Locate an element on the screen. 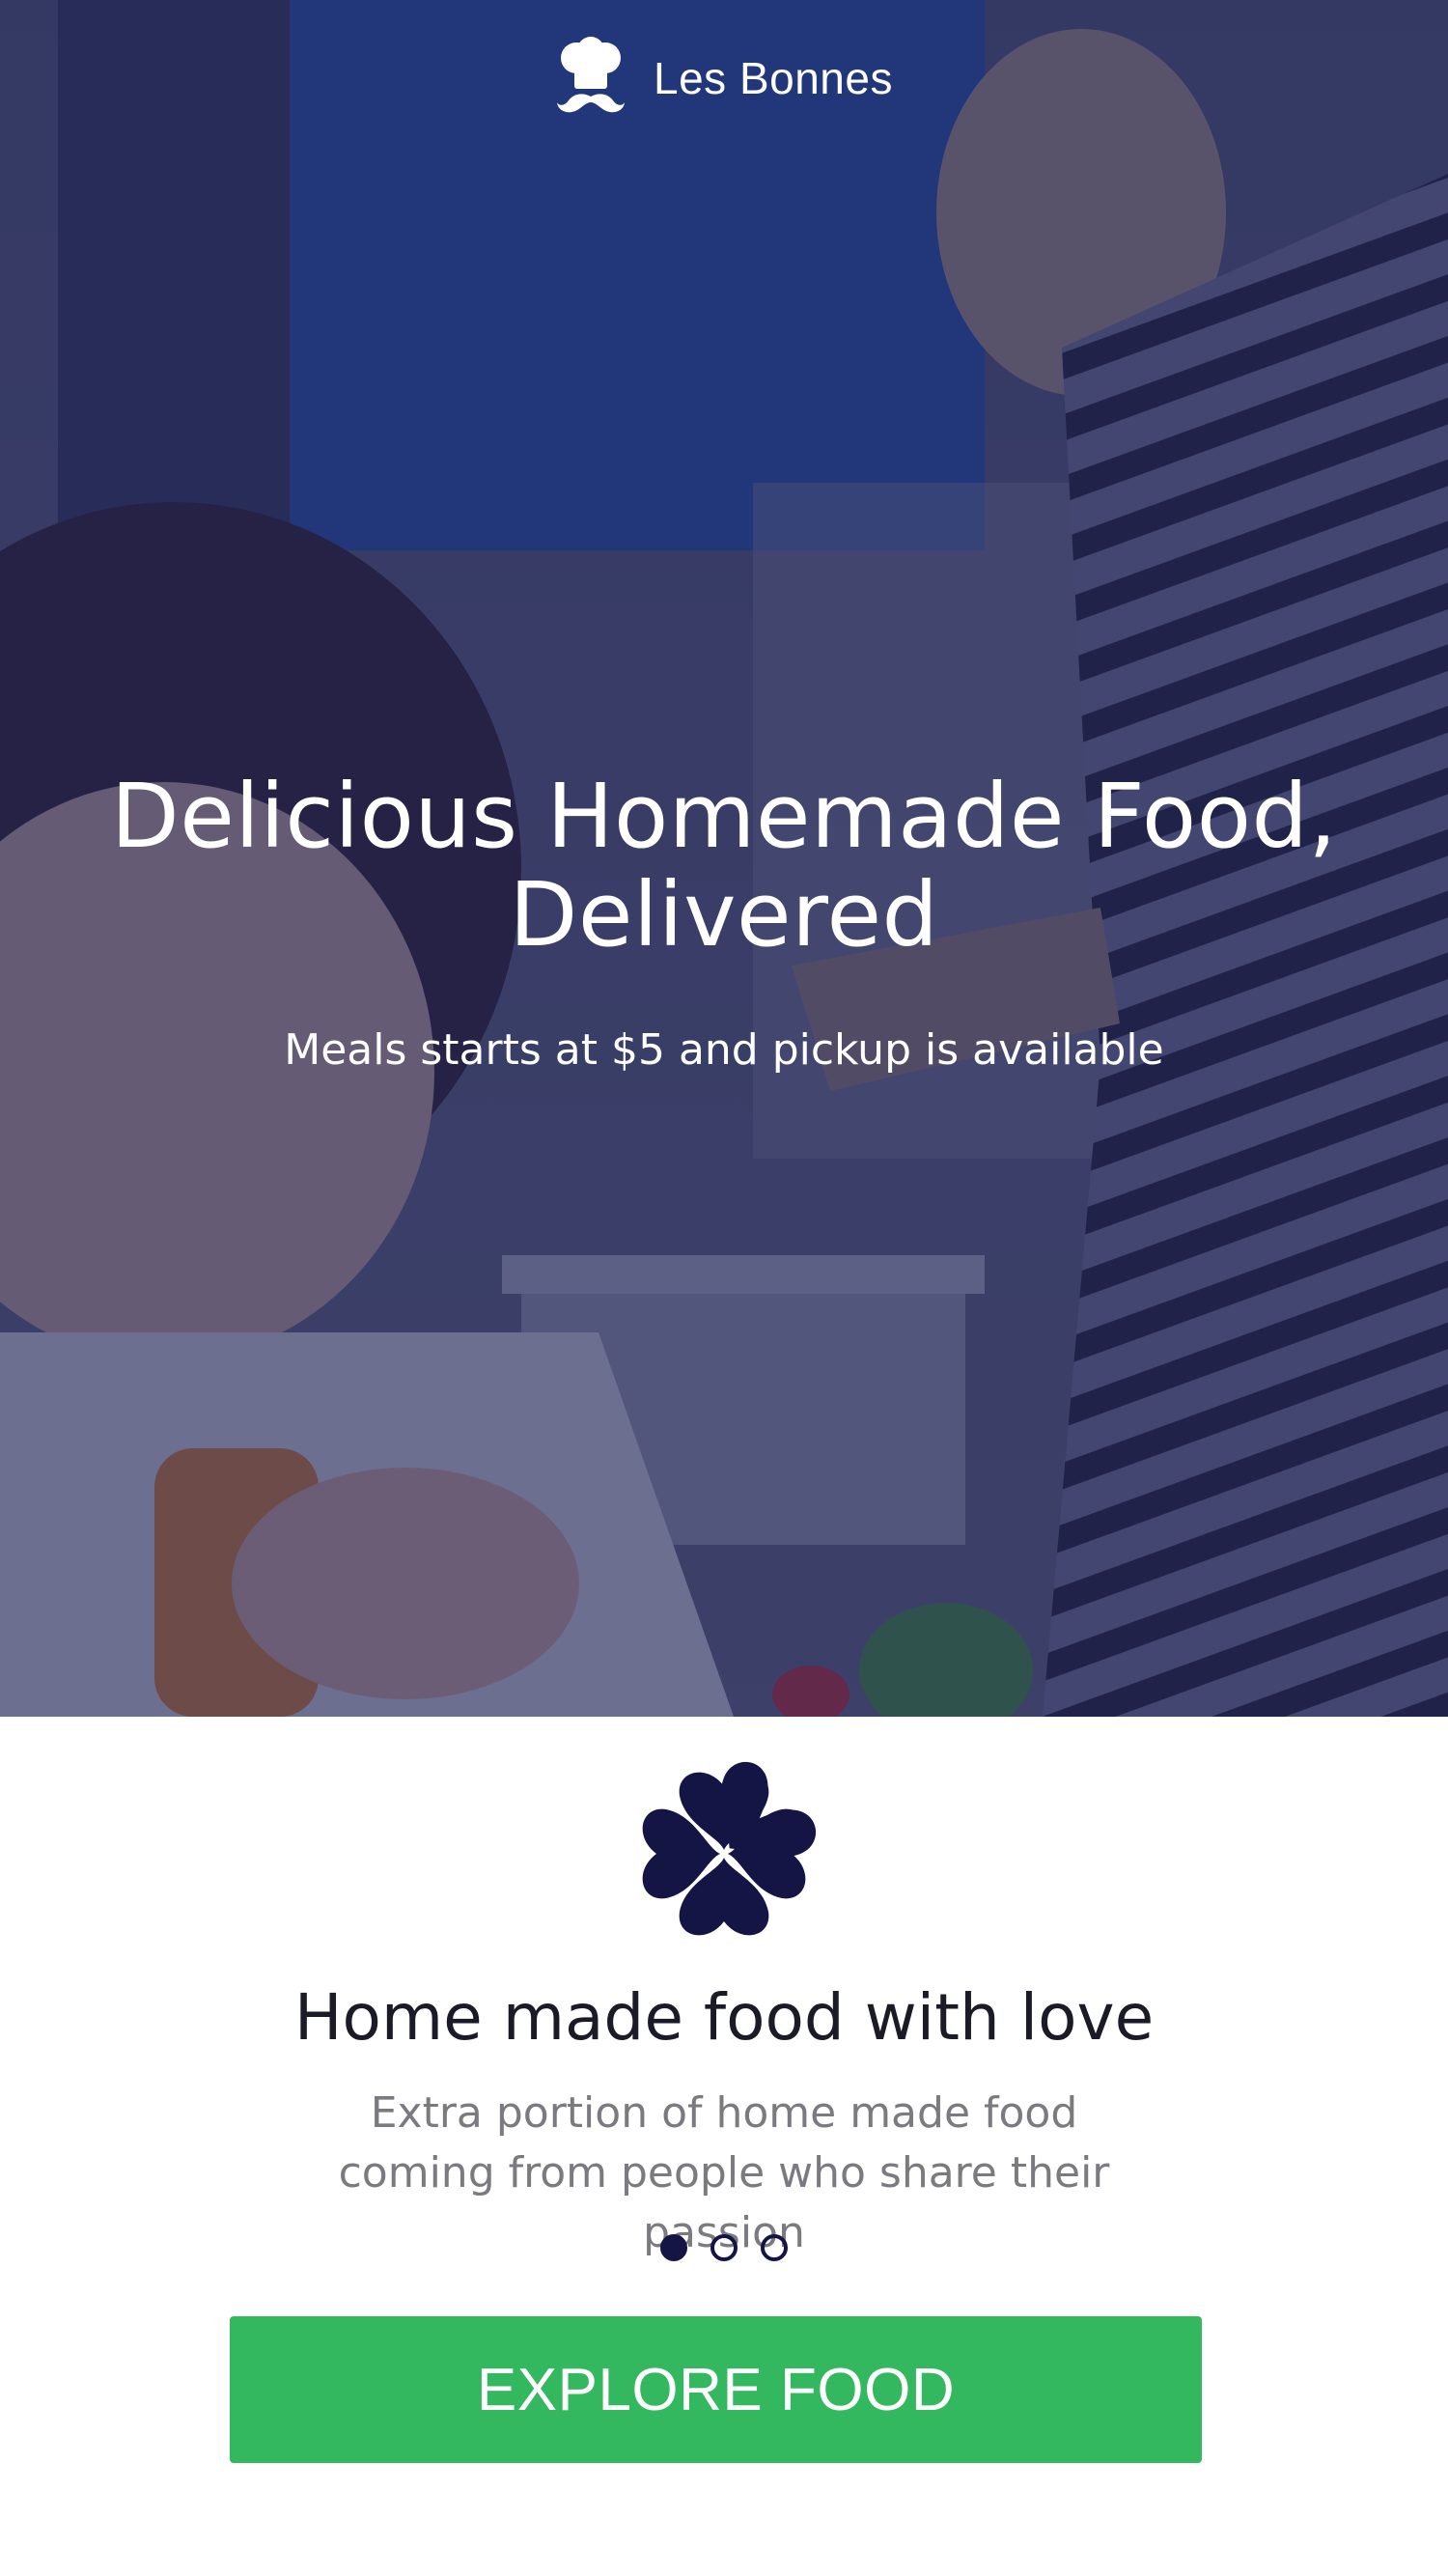  brand-header: Les Bonnes is located at coordinates (724, 78).